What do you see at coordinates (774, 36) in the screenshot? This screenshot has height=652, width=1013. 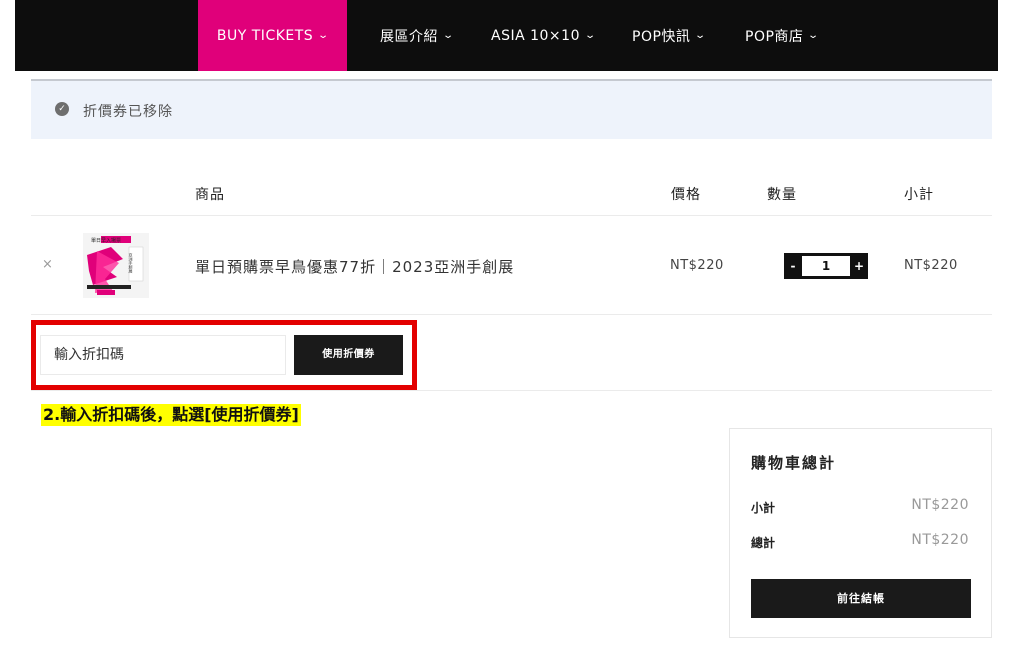 I see `nav-pop-shop-label: POP商店` at bounding box center [774, 36].